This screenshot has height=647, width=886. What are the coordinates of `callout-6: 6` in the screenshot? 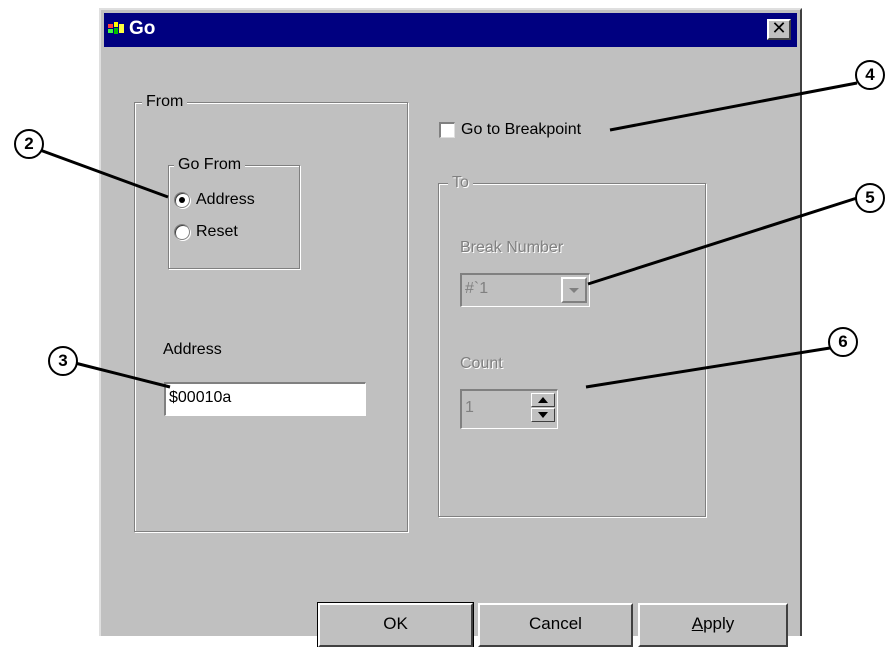 It's located at (843, 342).